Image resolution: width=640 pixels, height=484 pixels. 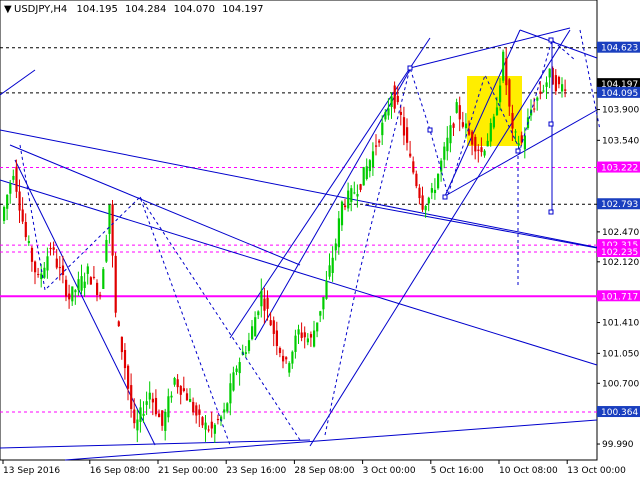 I want to click on y-tick-label: 101.410, so click(x=620, y=324).